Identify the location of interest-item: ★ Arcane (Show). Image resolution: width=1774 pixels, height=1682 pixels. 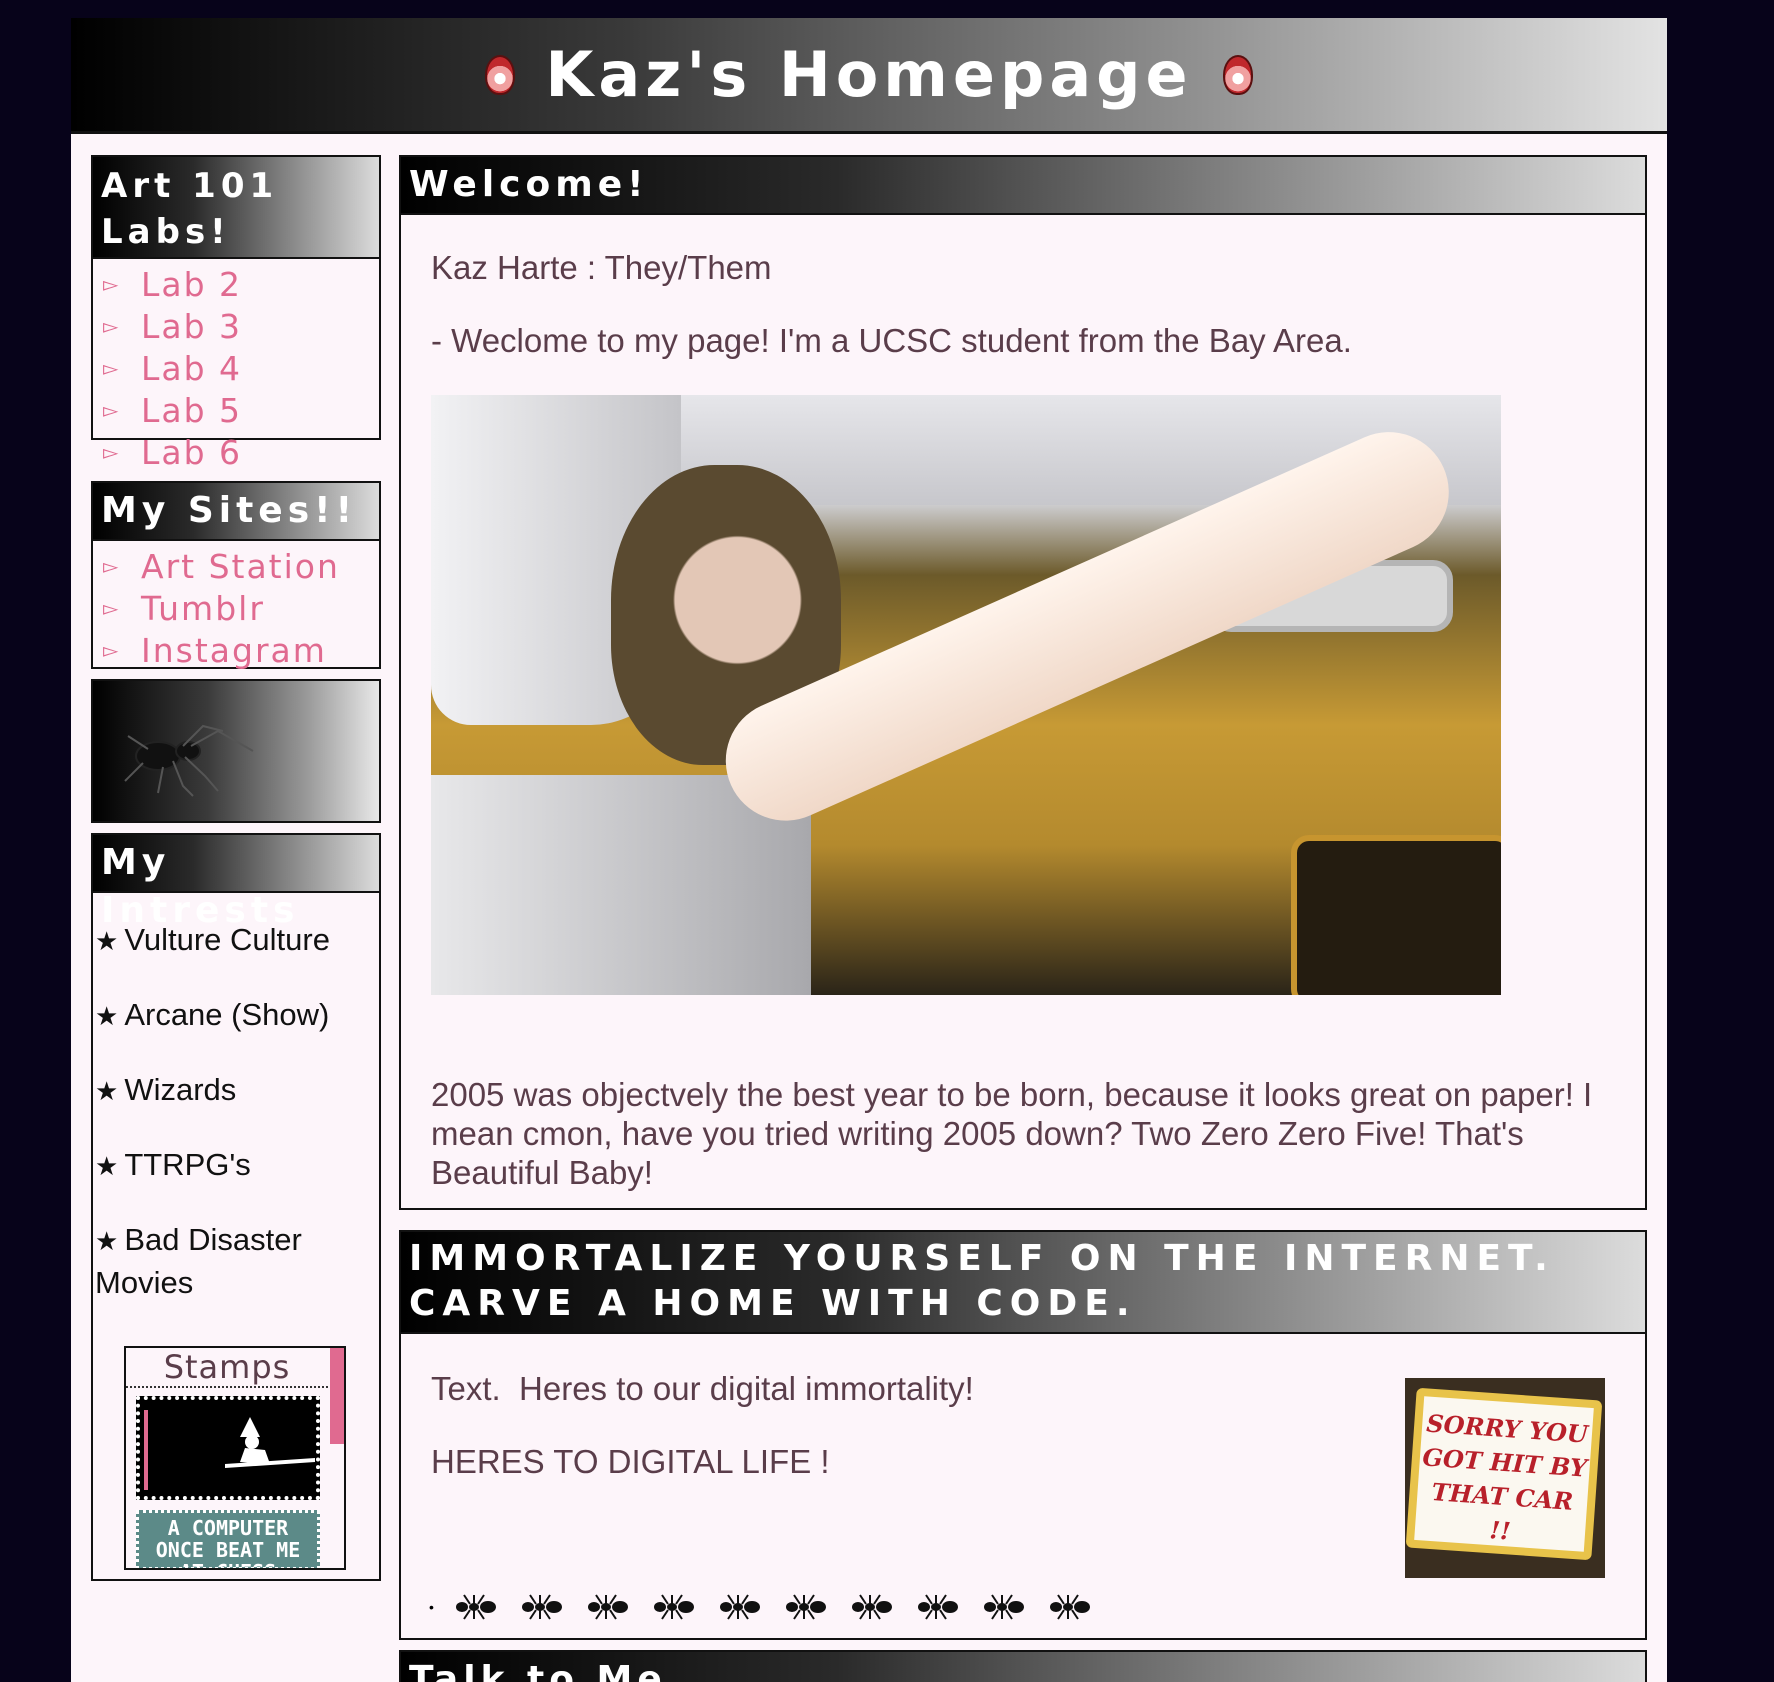
(236, 1015).